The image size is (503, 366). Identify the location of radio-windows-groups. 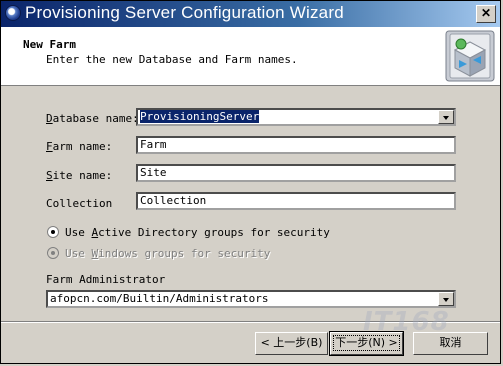
(53, 253).